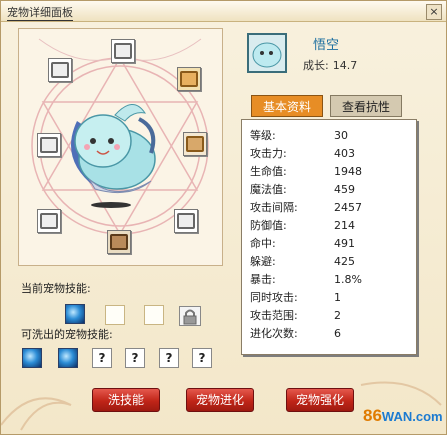 This screenshot has width=447, height=435. Describe the element at coordinates (195, 144) in the screenshot. I see `equip-slot-weapon-bow` at that location.